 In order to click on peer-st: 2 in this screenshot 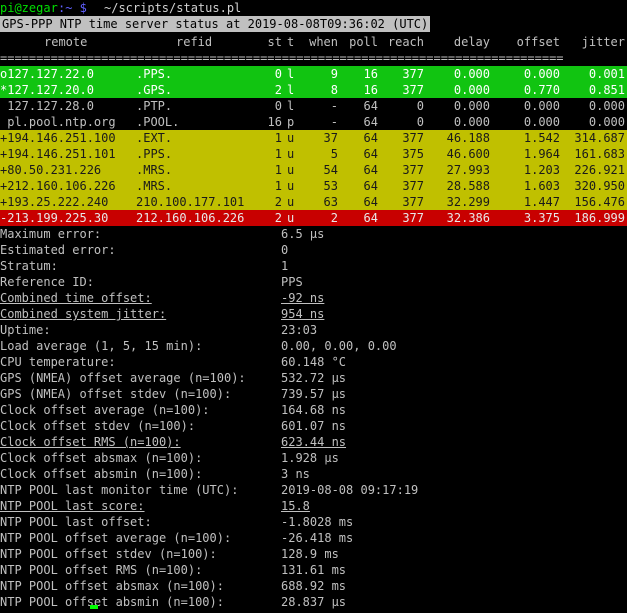, I will do `click(278, 90)`.